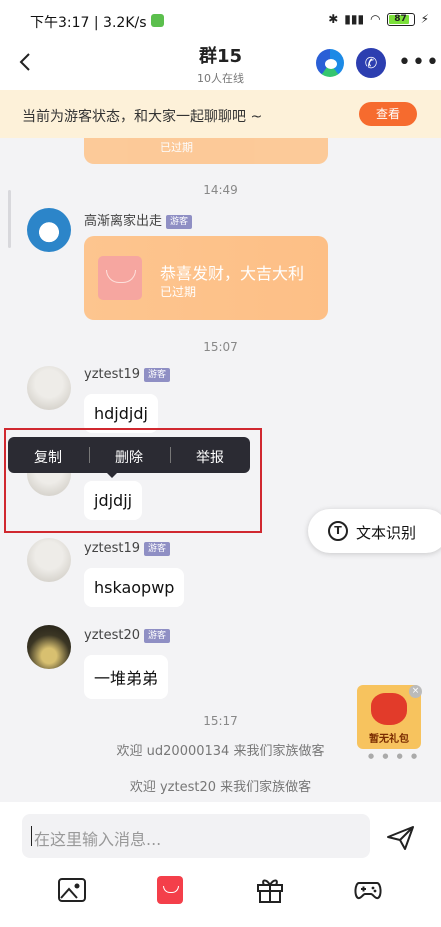  What do you see at coordinates (210, 457) in the screenshot?
I see `report-menu-item: 举报` at bounding box center [210, 457].